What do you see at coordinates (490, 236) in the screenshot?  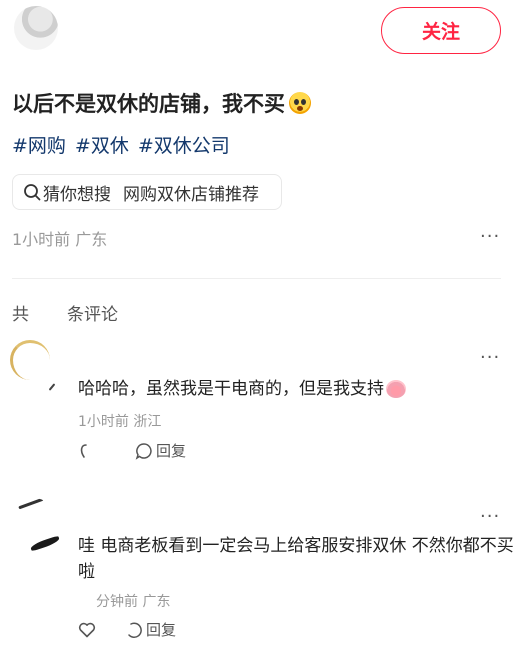 I see `more-options-icon: ···` at bounding box center [490, 236].